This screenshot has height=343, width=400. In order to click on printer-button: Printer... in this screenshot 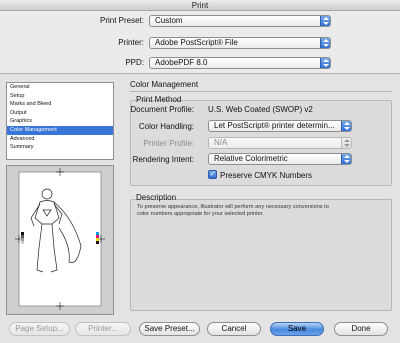, I will do `click(103, 329)`.